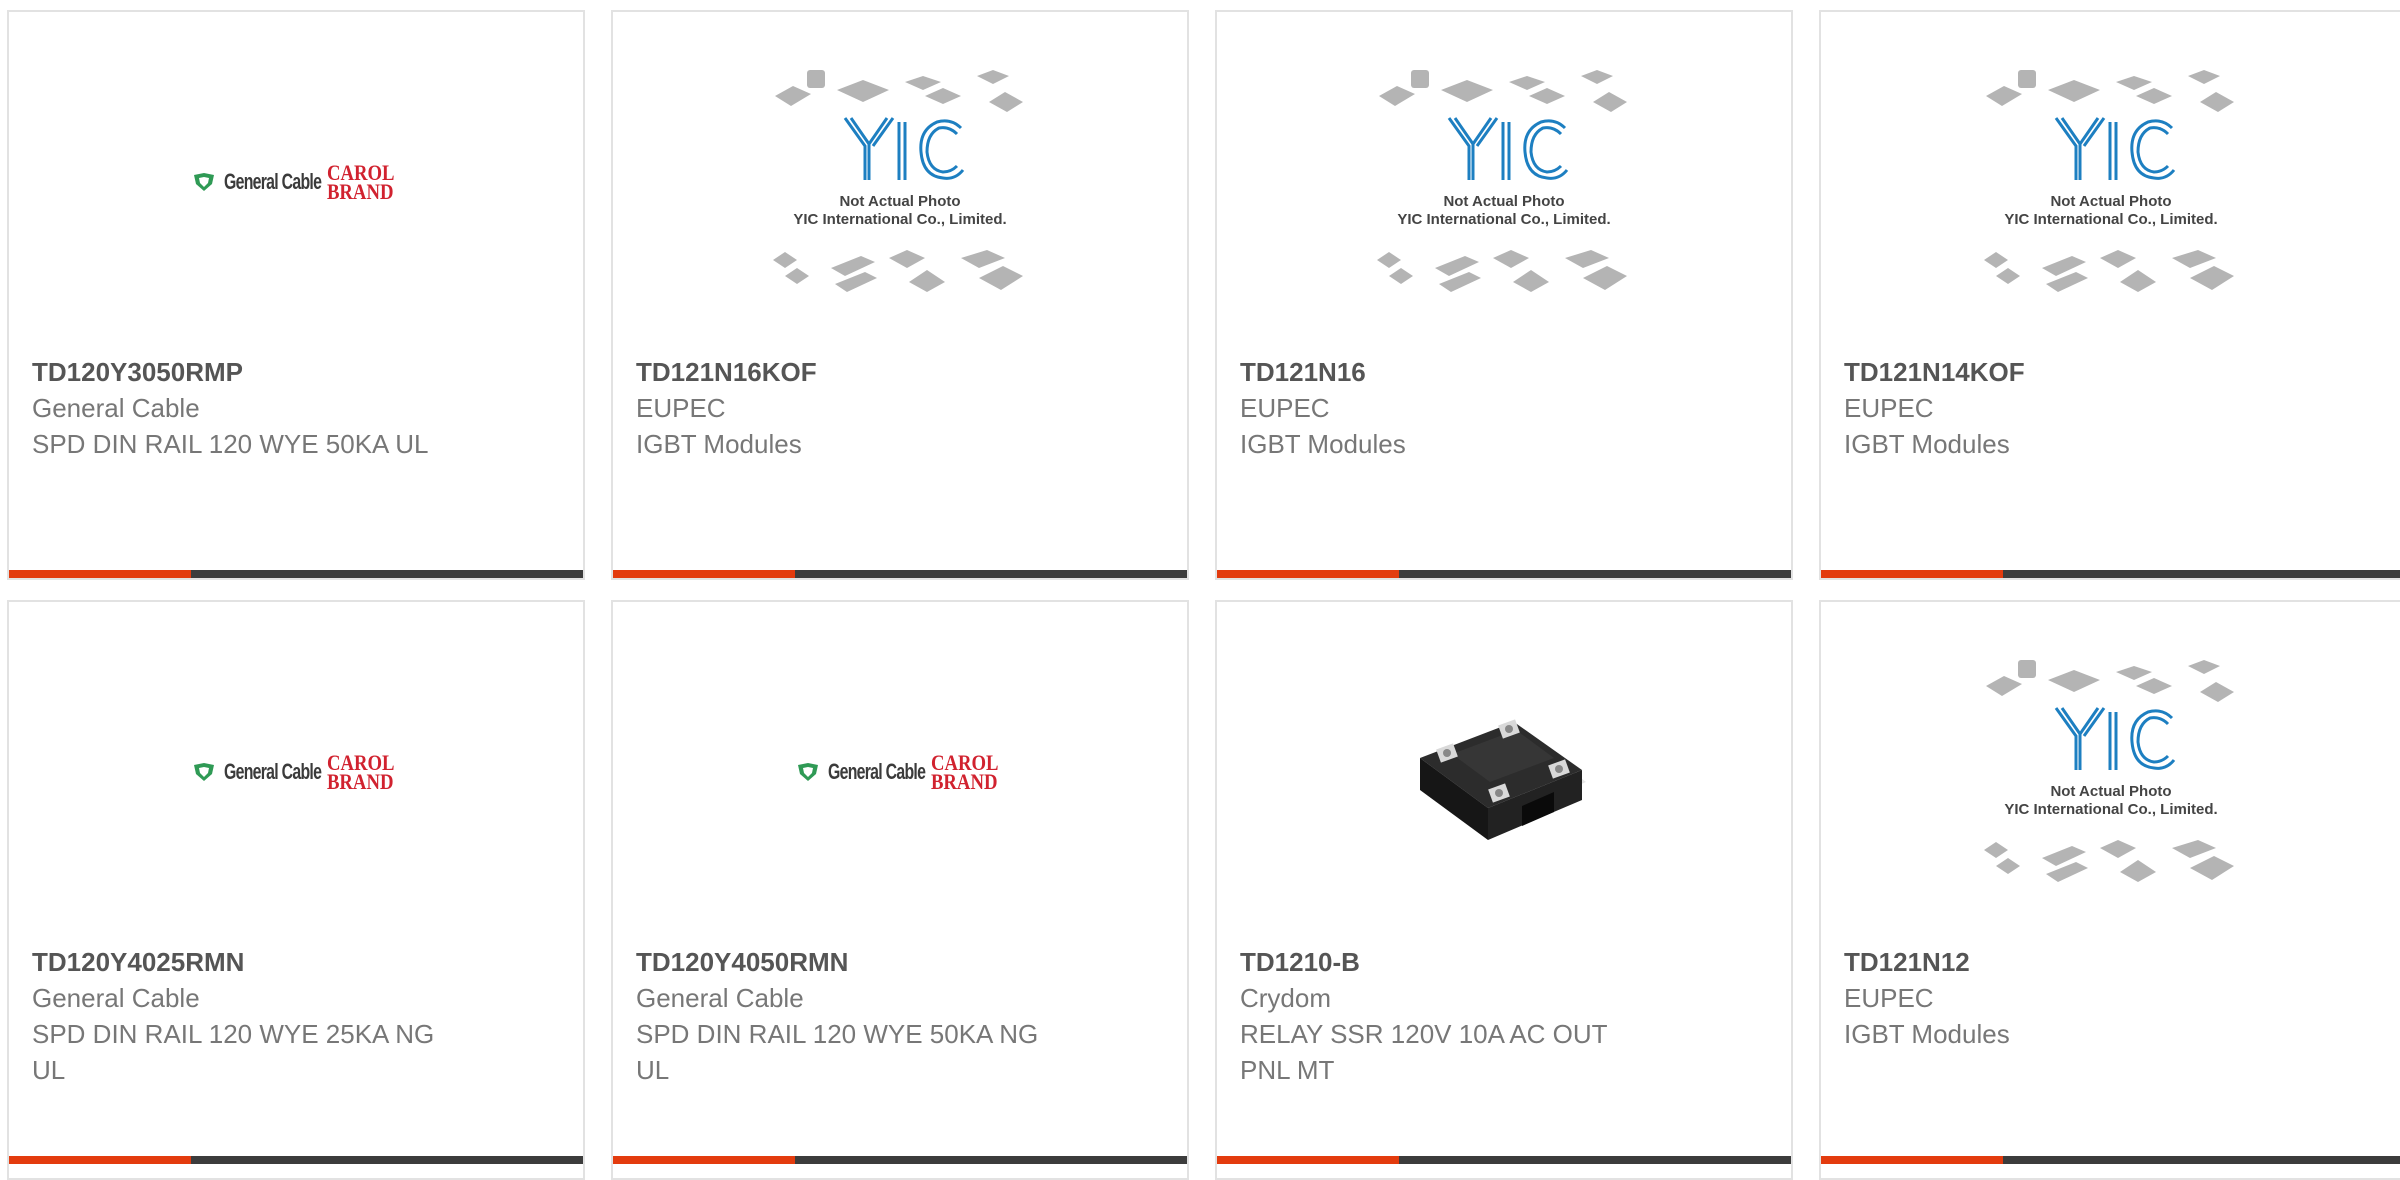 This screenshot has width=2400, height=1180. Describe the element at coordinates (901, 408) in the screenshot. I see `product-info: TD121N16KOF EUPEC IGBT Modules` at that location.